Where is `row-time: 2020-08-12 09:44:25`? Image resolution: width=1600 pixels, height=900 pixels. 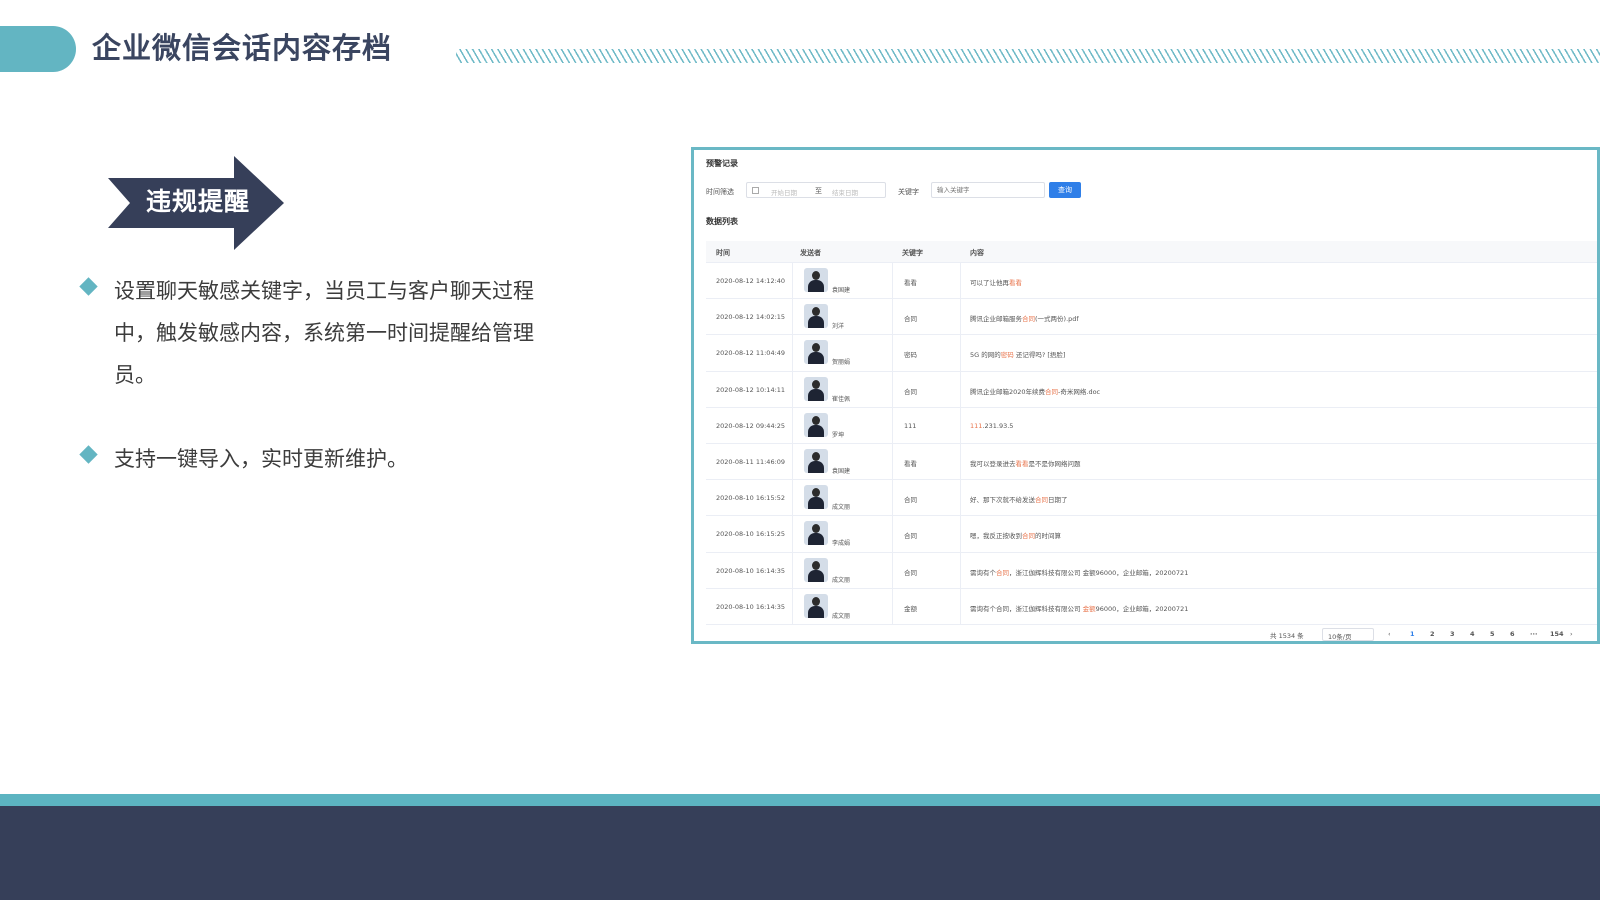
row-time: 2020-08-12 09:44:25 is located at coordinates (751, 425).